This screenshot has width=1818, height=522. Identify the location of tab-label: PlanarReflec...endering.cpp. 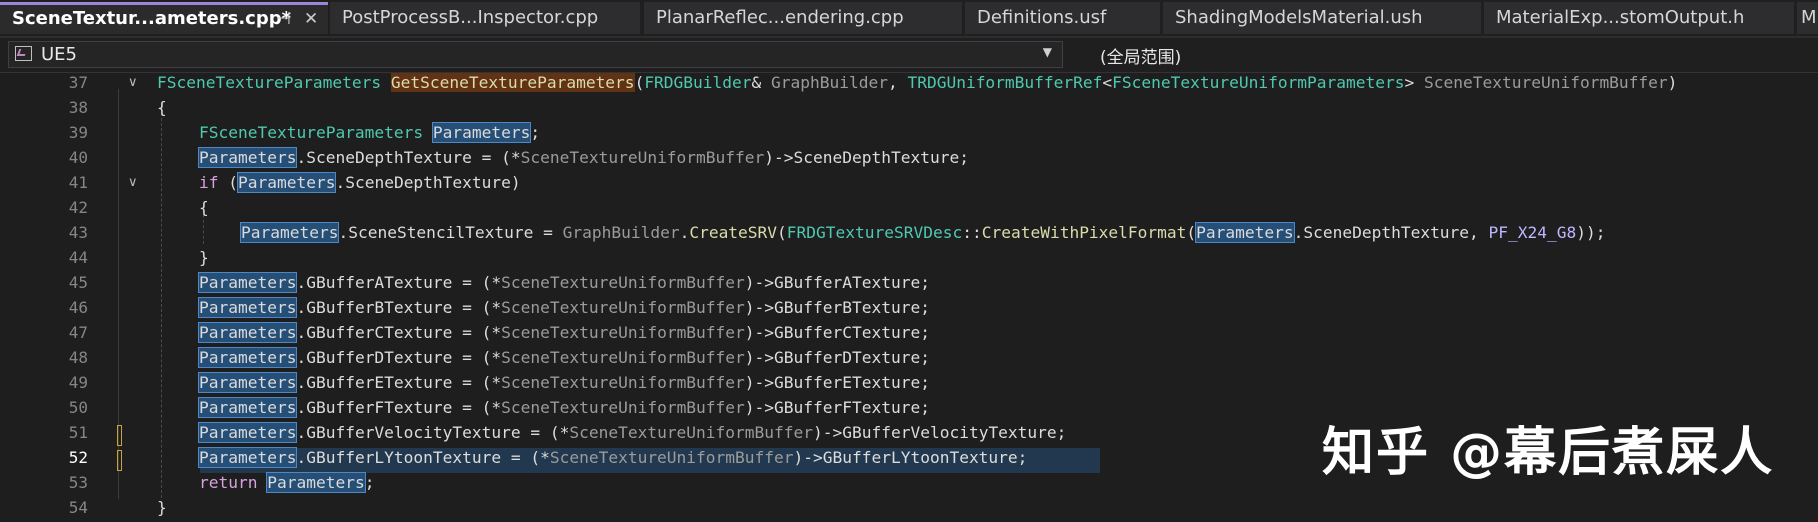
(780, 17).